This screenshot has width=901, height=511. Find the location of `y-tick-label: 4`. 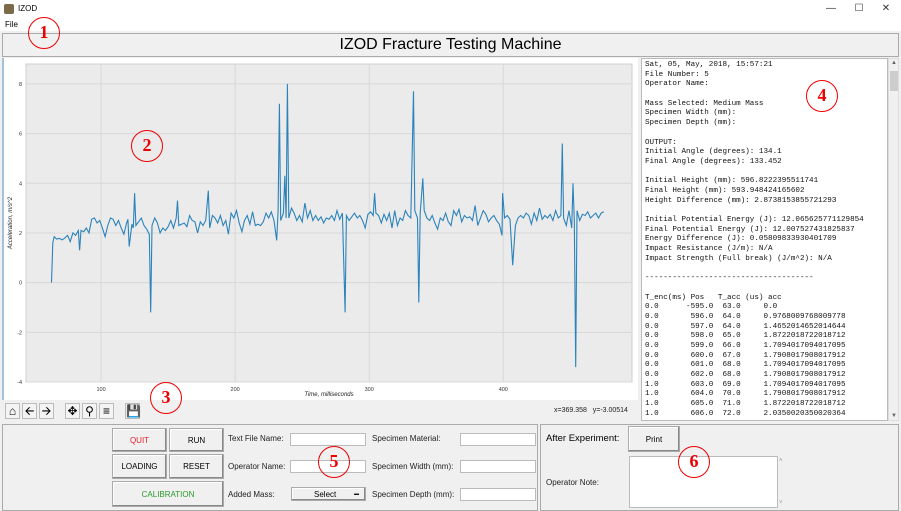

y-tick-label: 4 is located at coordinates (20, 184).